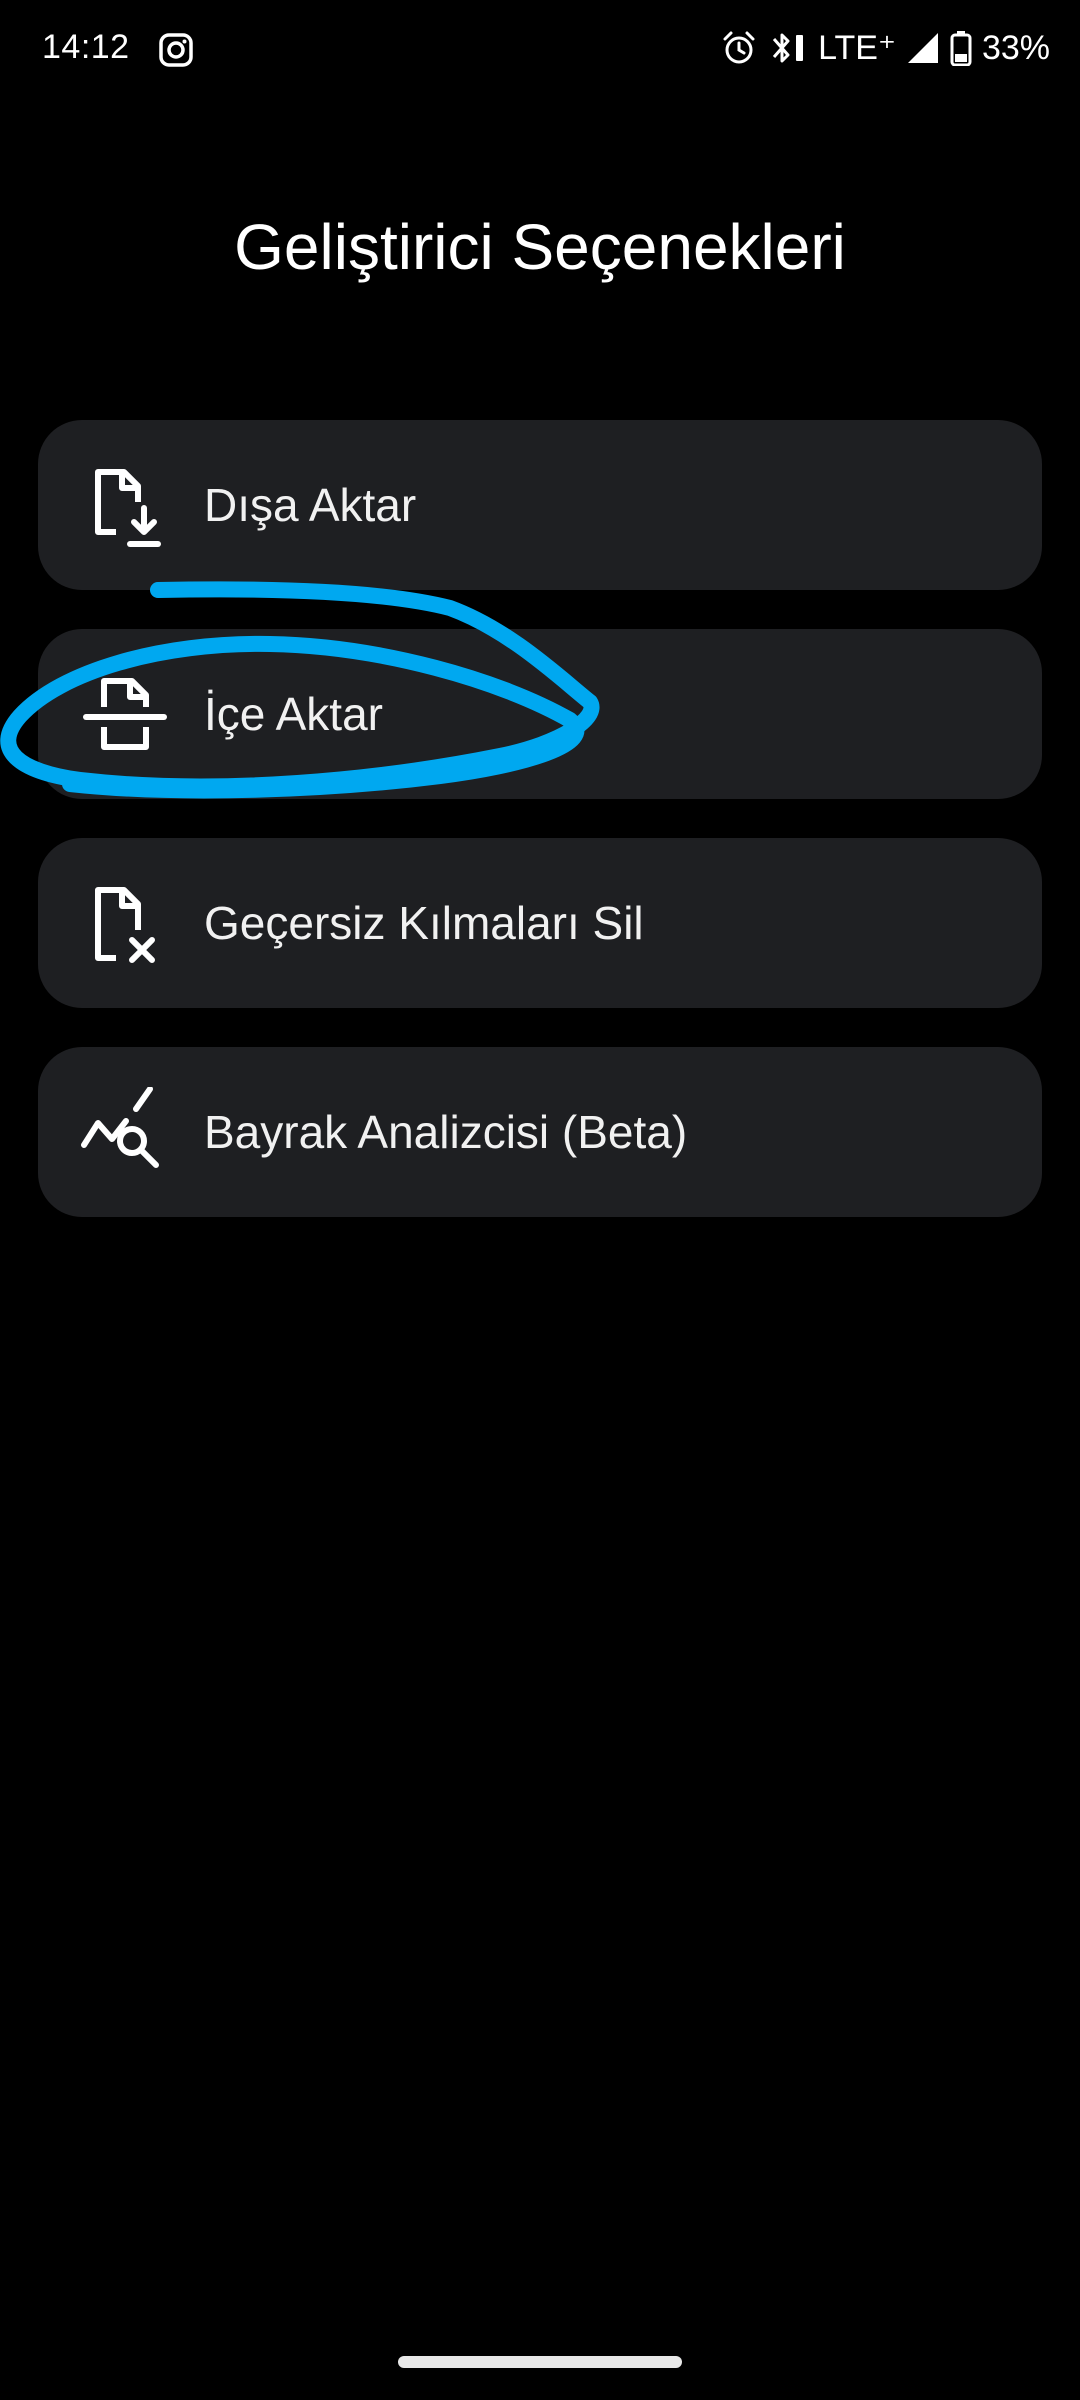 This screenshot has height=2400, width=1080. Describe the element at coordinates (293, 714) in the screenshot. I see `import-label: İçe Aktar` at that location.